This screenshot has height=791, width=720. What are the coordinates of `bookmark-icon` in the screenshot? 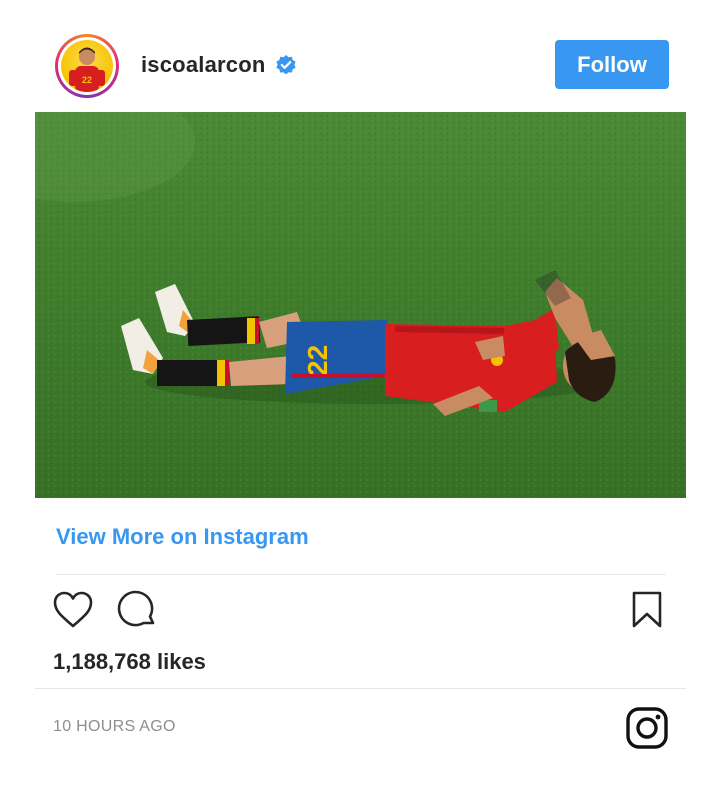 It's located at (647, 610).